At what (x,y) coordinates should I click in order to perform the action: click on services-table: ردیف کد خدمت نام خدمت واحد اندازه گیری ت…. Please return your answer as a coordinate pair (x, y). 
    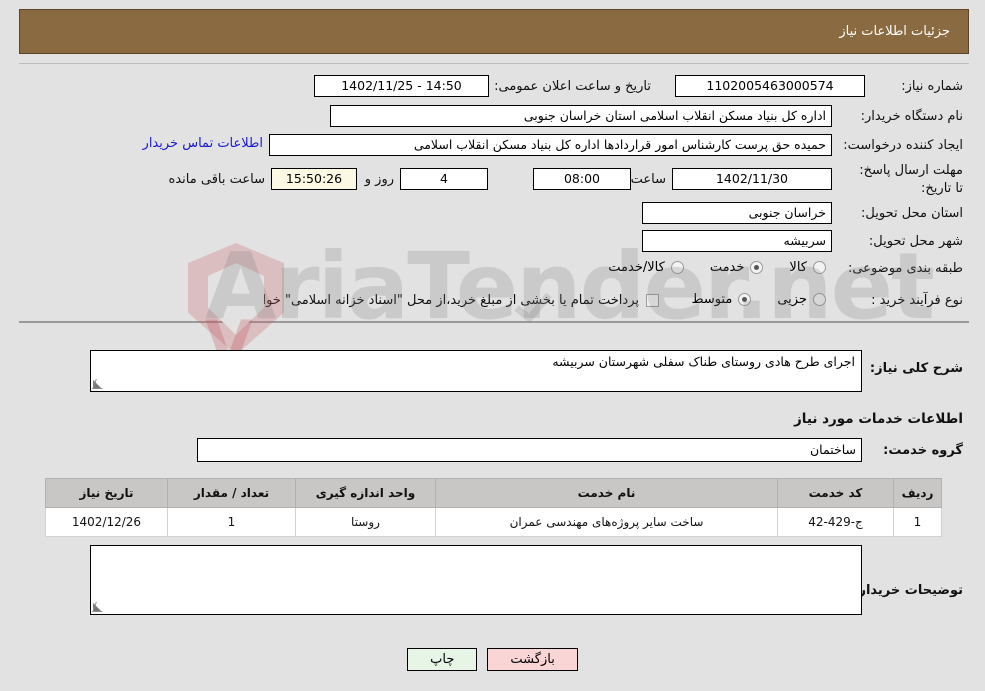
    Looking at the image, I should click on (493, 507).